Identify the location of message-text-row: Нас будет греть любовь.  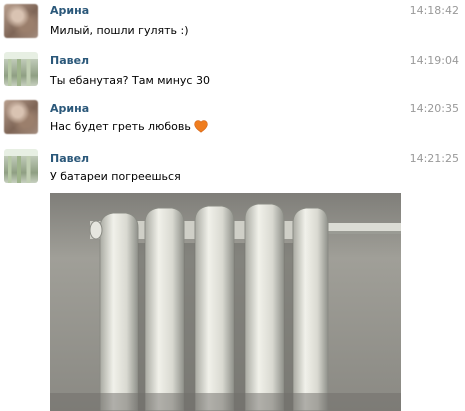
(129, 128).